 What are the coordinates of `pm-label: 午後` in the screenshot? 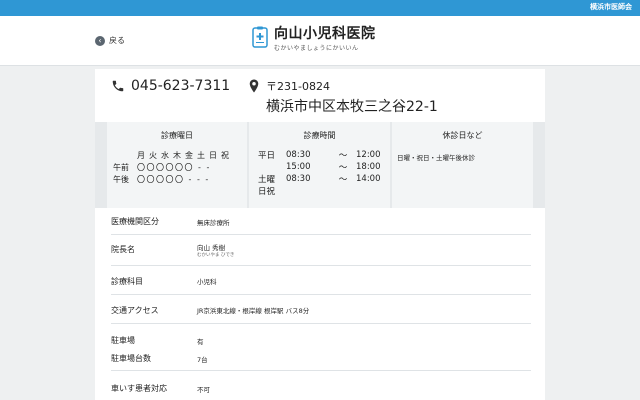 It's located at (121, 179).